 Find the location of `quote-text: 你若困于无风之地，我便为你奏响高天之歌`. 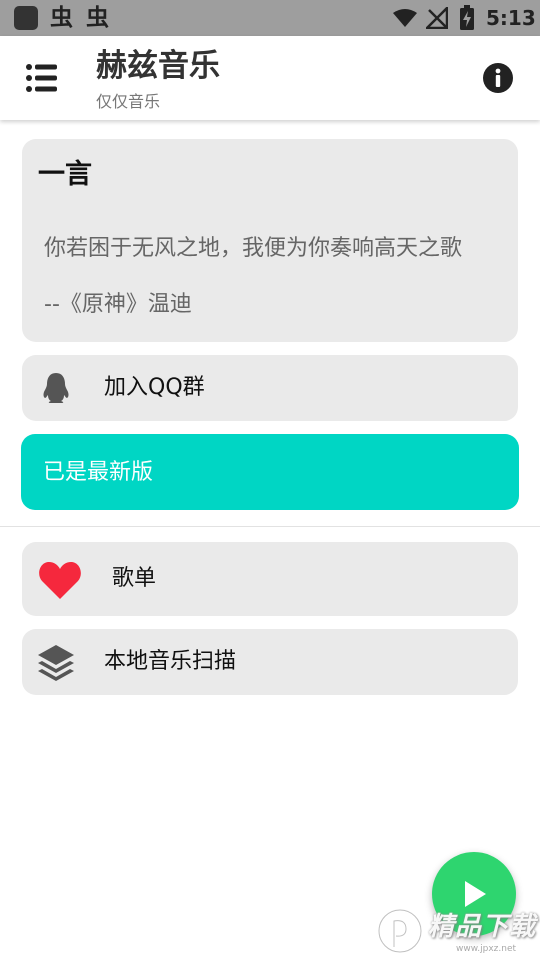

quote-text: 你若困于无风之地，我便为你奏响高天之歌 is located at coordinates (253, 248).